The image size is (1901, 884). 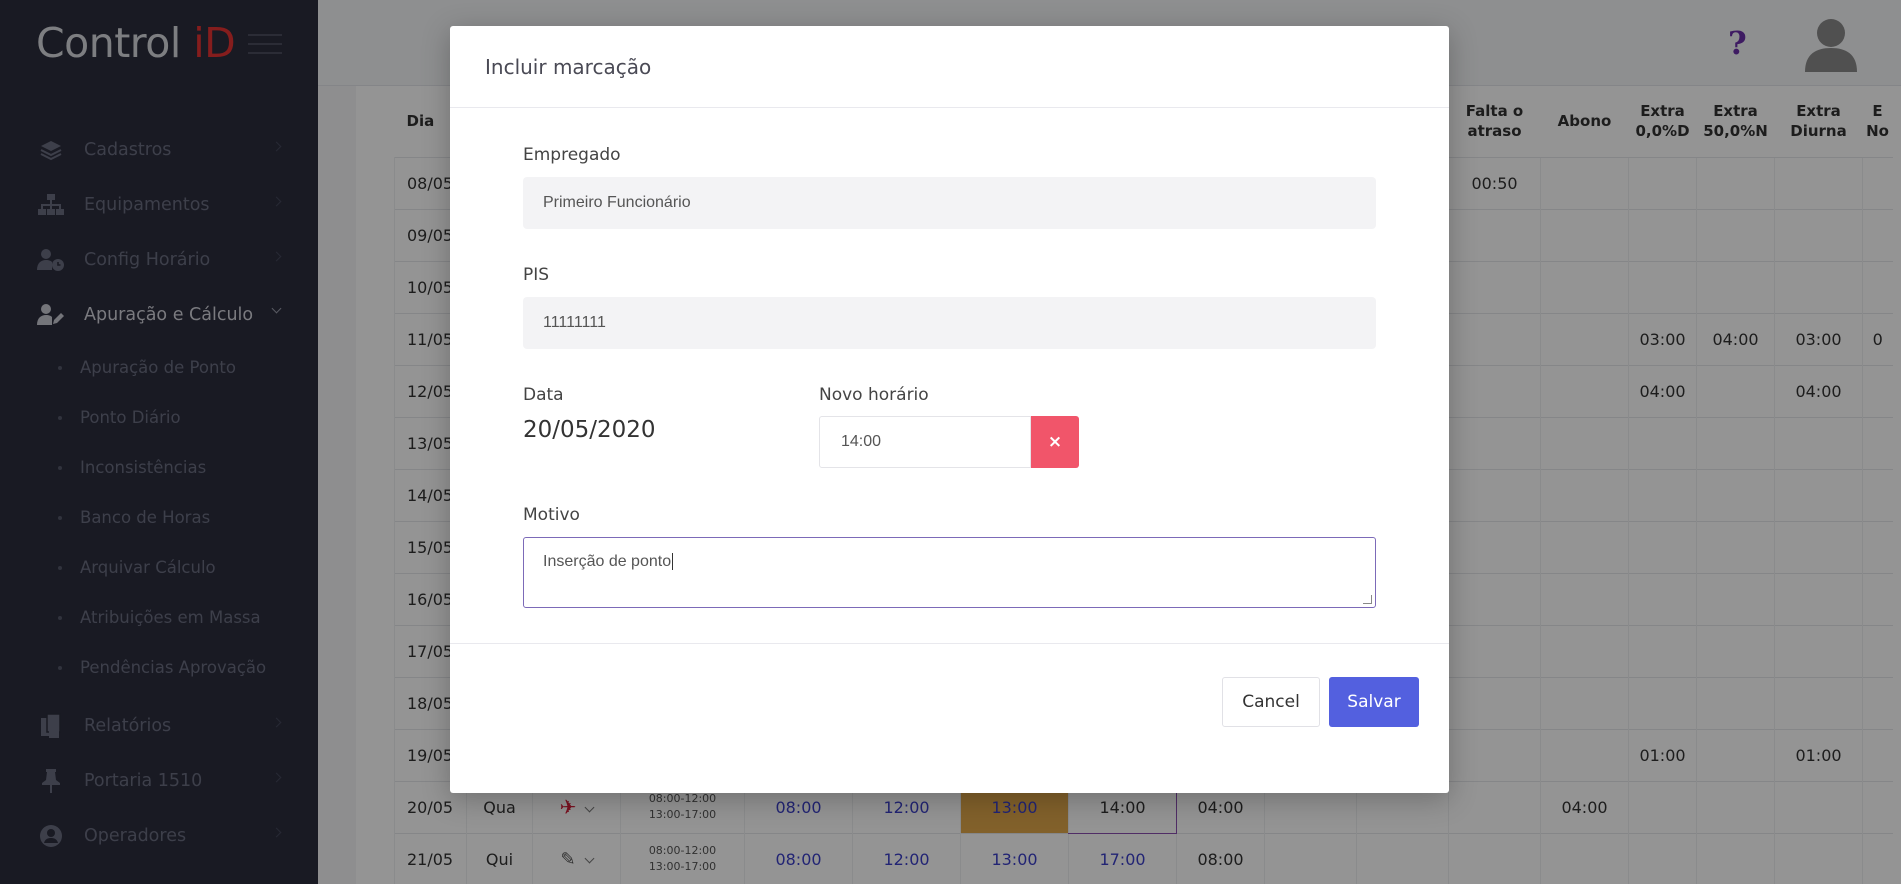 What do you see at coordinates (572, 155) in the screenshot?
I see `employee-label: Empregado` at bounding box center [572, 155].